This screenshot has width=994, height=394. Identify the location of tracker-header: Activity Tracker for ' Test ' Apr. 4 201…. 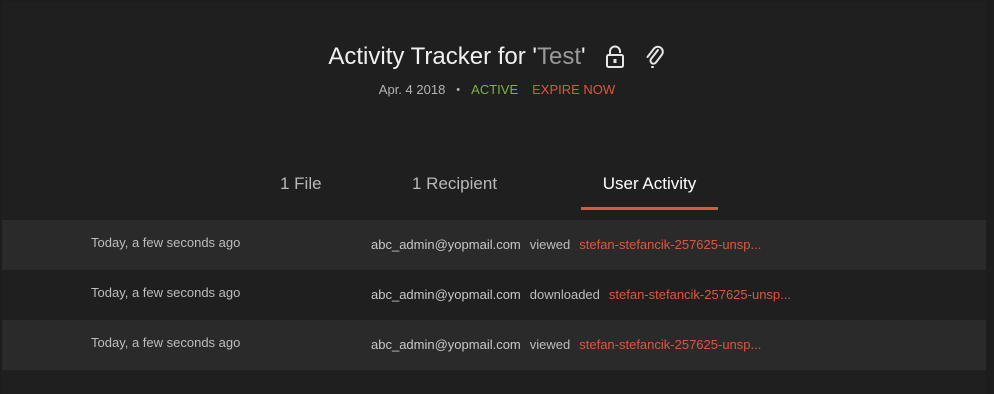
(497, 68).